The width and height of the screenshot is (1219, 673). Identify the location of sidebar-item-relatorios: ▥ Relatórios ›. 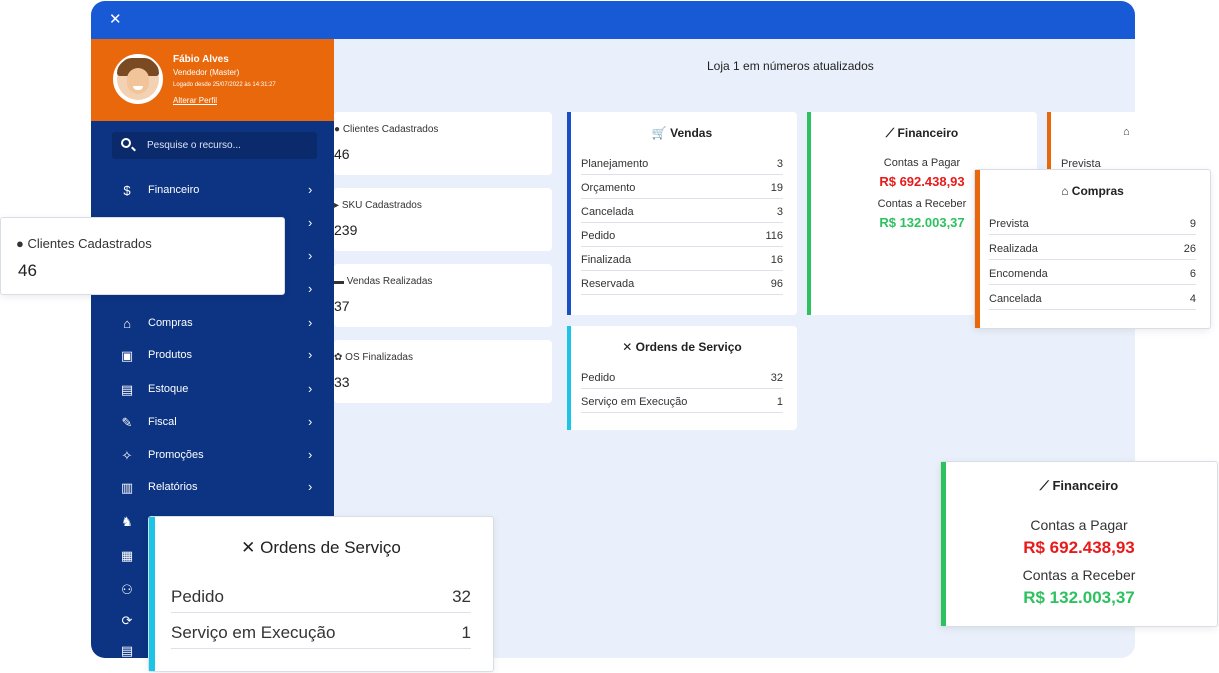
(212, 490).